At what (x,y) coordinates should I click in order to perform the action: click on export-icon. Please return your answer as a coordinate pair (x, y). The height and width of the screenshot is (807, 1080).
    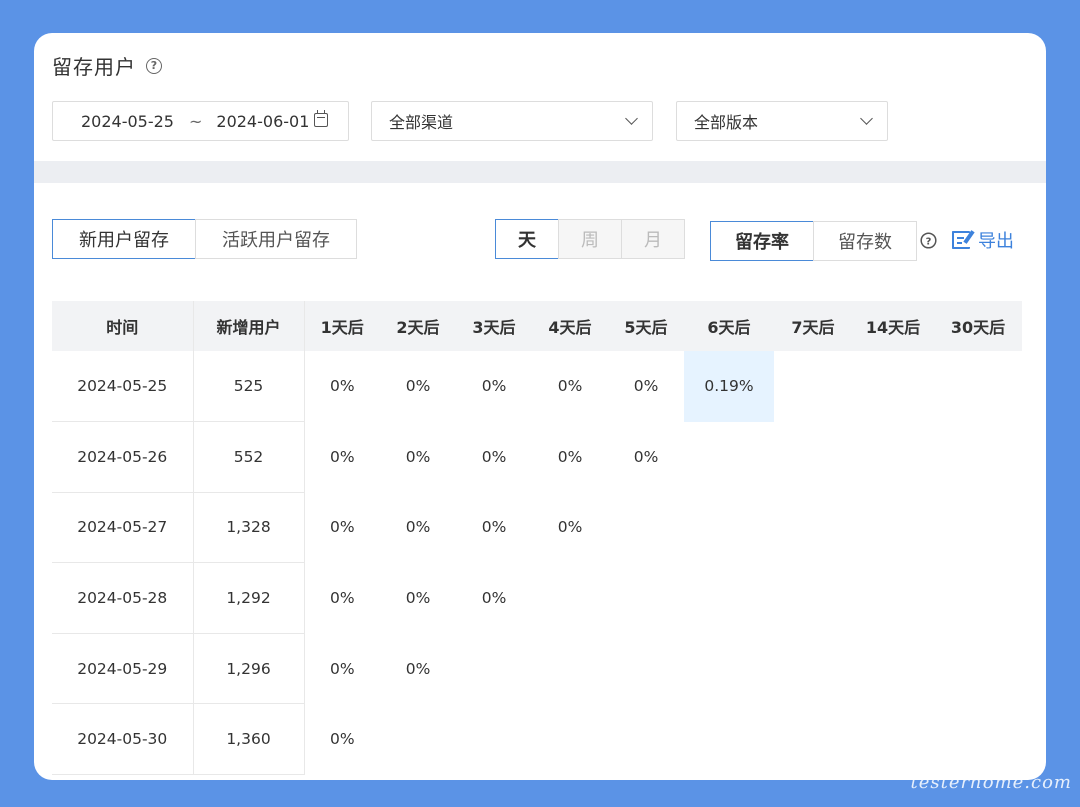
    Looking at the image, I should click on (963, 239).